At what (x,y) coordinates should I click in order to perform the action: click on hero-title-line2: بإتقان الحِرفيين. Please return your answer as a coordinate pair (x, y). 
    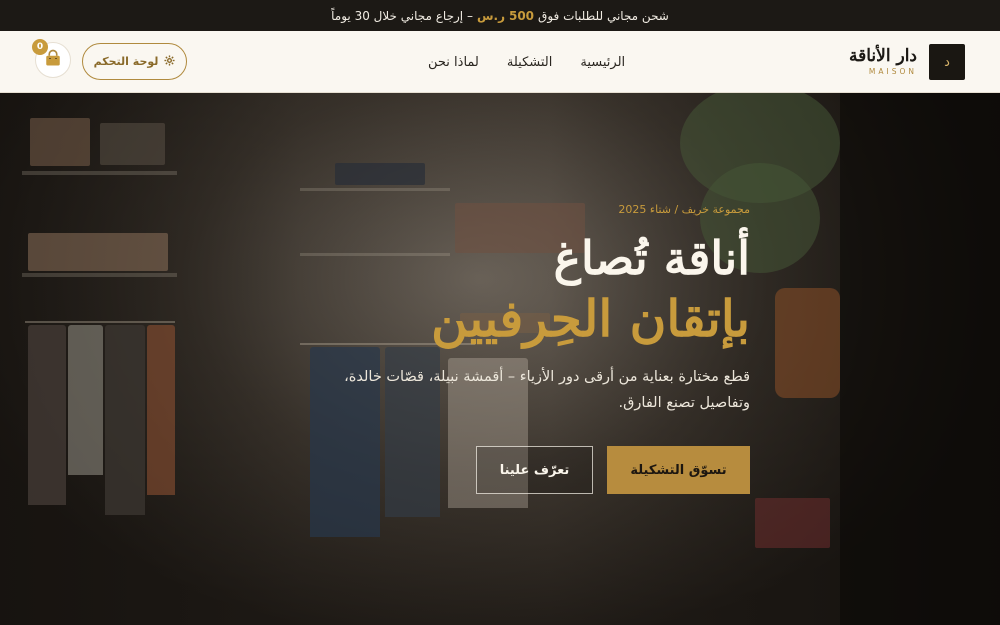
    Looking at the image, I should click on (590, 318).